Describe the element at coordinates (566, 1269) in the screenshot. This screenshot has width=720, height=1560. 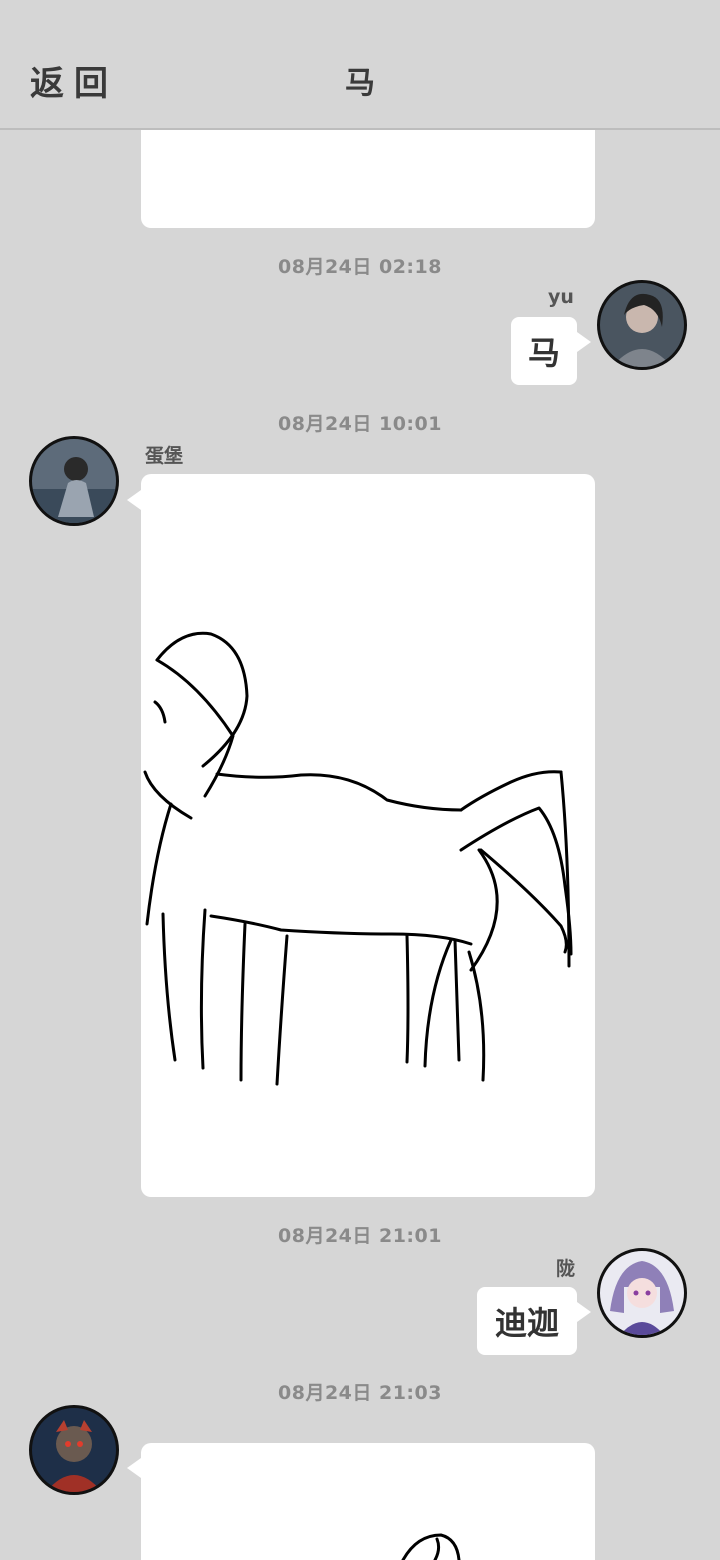
I see `sender-name: 陇` at that location.